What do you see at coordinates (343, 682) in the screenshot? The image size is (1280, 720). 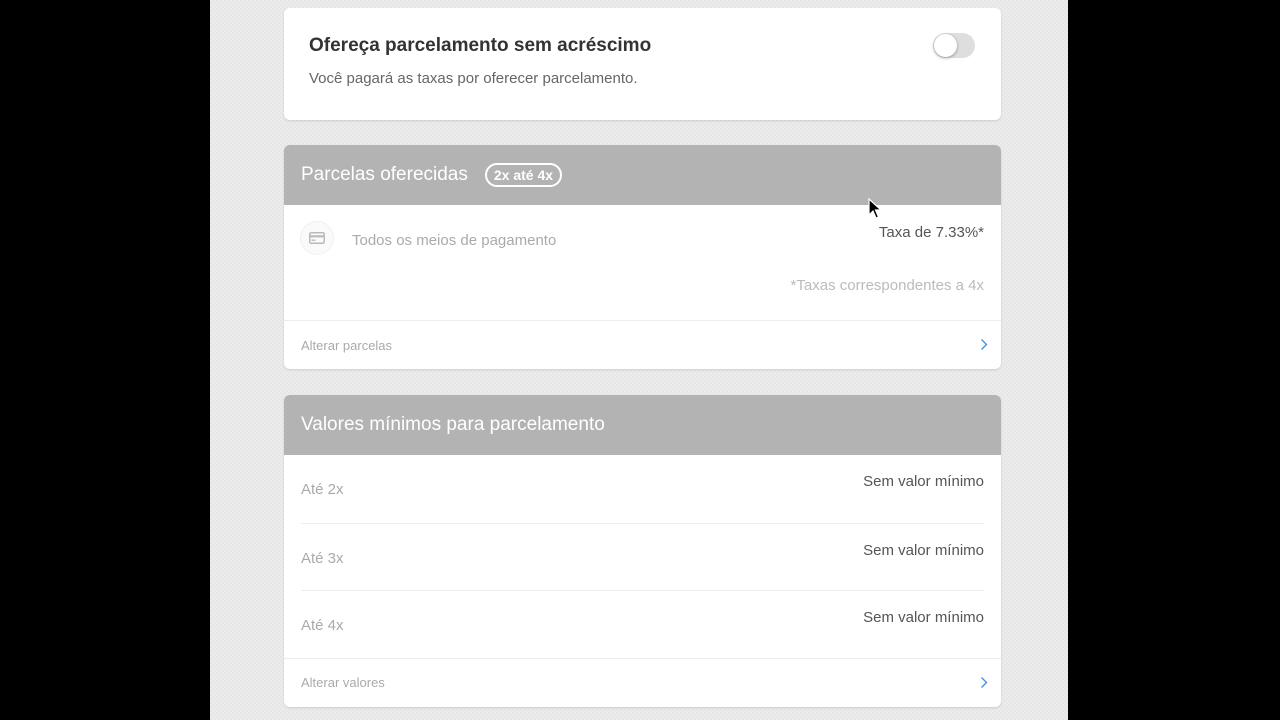 I see `change-values-label: Alterar valores` at bounding box center [343, 682].